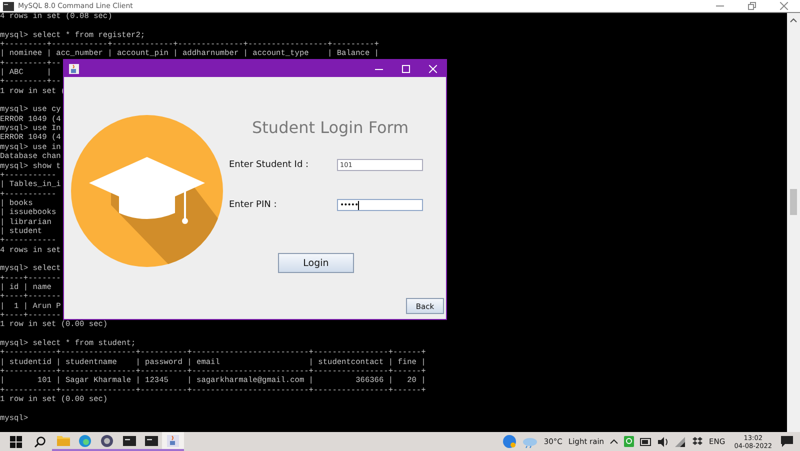 The image size is (800, 451). I want to click on camera-icon, so click(107, 440).